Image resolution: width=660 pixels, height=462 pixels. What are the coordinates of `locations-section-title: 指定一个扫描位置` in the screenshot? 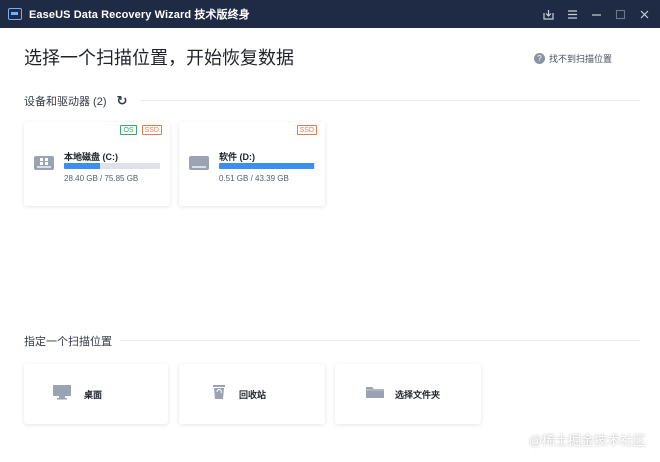 It's located at (68, 341).